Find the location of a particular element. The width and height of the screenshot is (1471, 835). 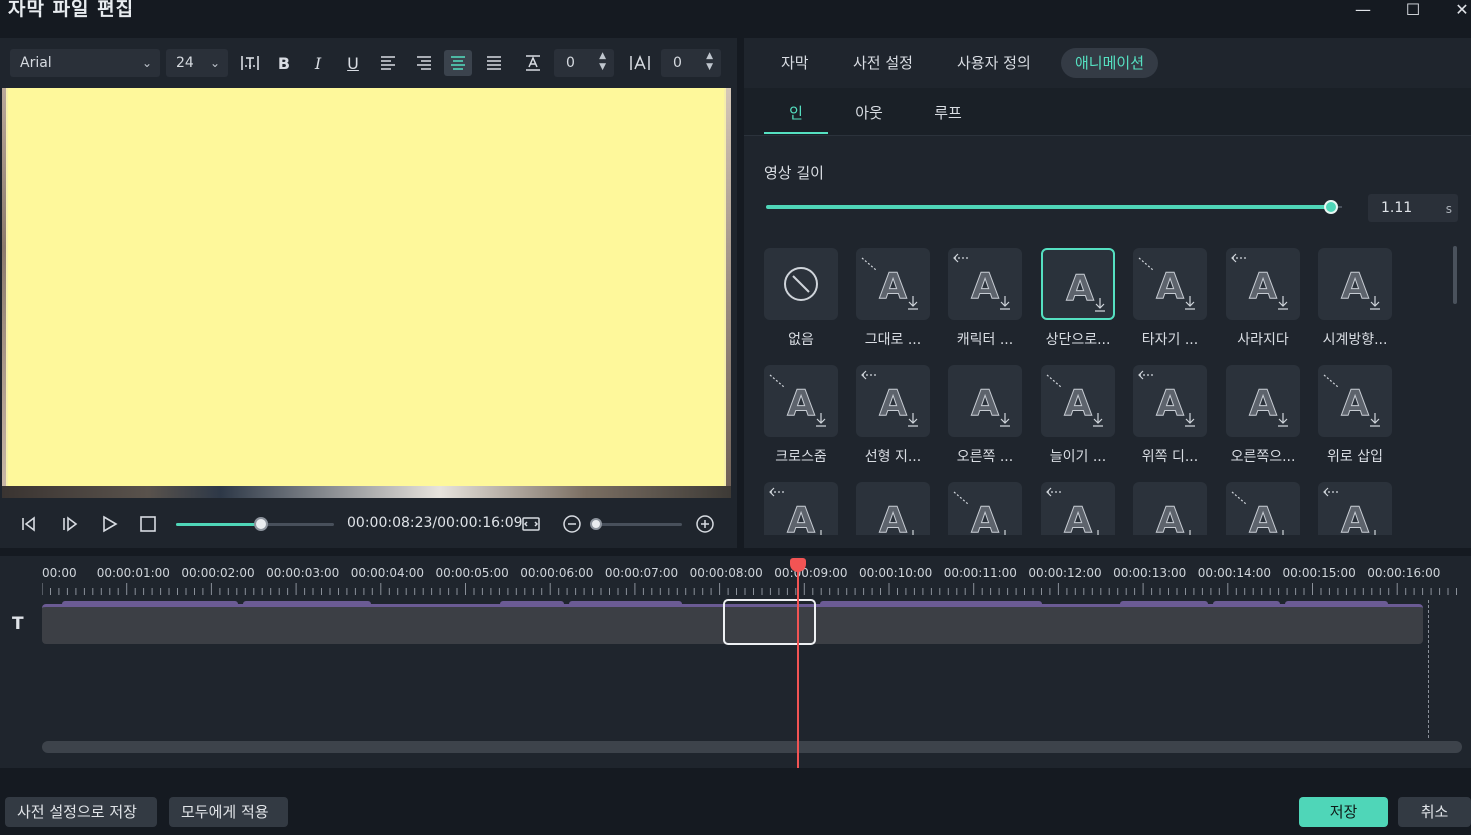

close-button: ✕ is located at coordinates (1455, 9).